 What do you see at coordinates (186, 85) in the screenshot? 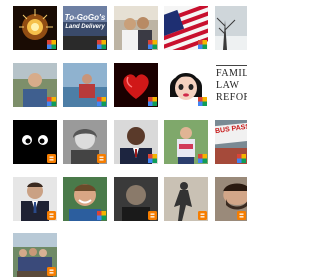
I see `cartoon-girl-avatar` at bounding box center [186, 85].